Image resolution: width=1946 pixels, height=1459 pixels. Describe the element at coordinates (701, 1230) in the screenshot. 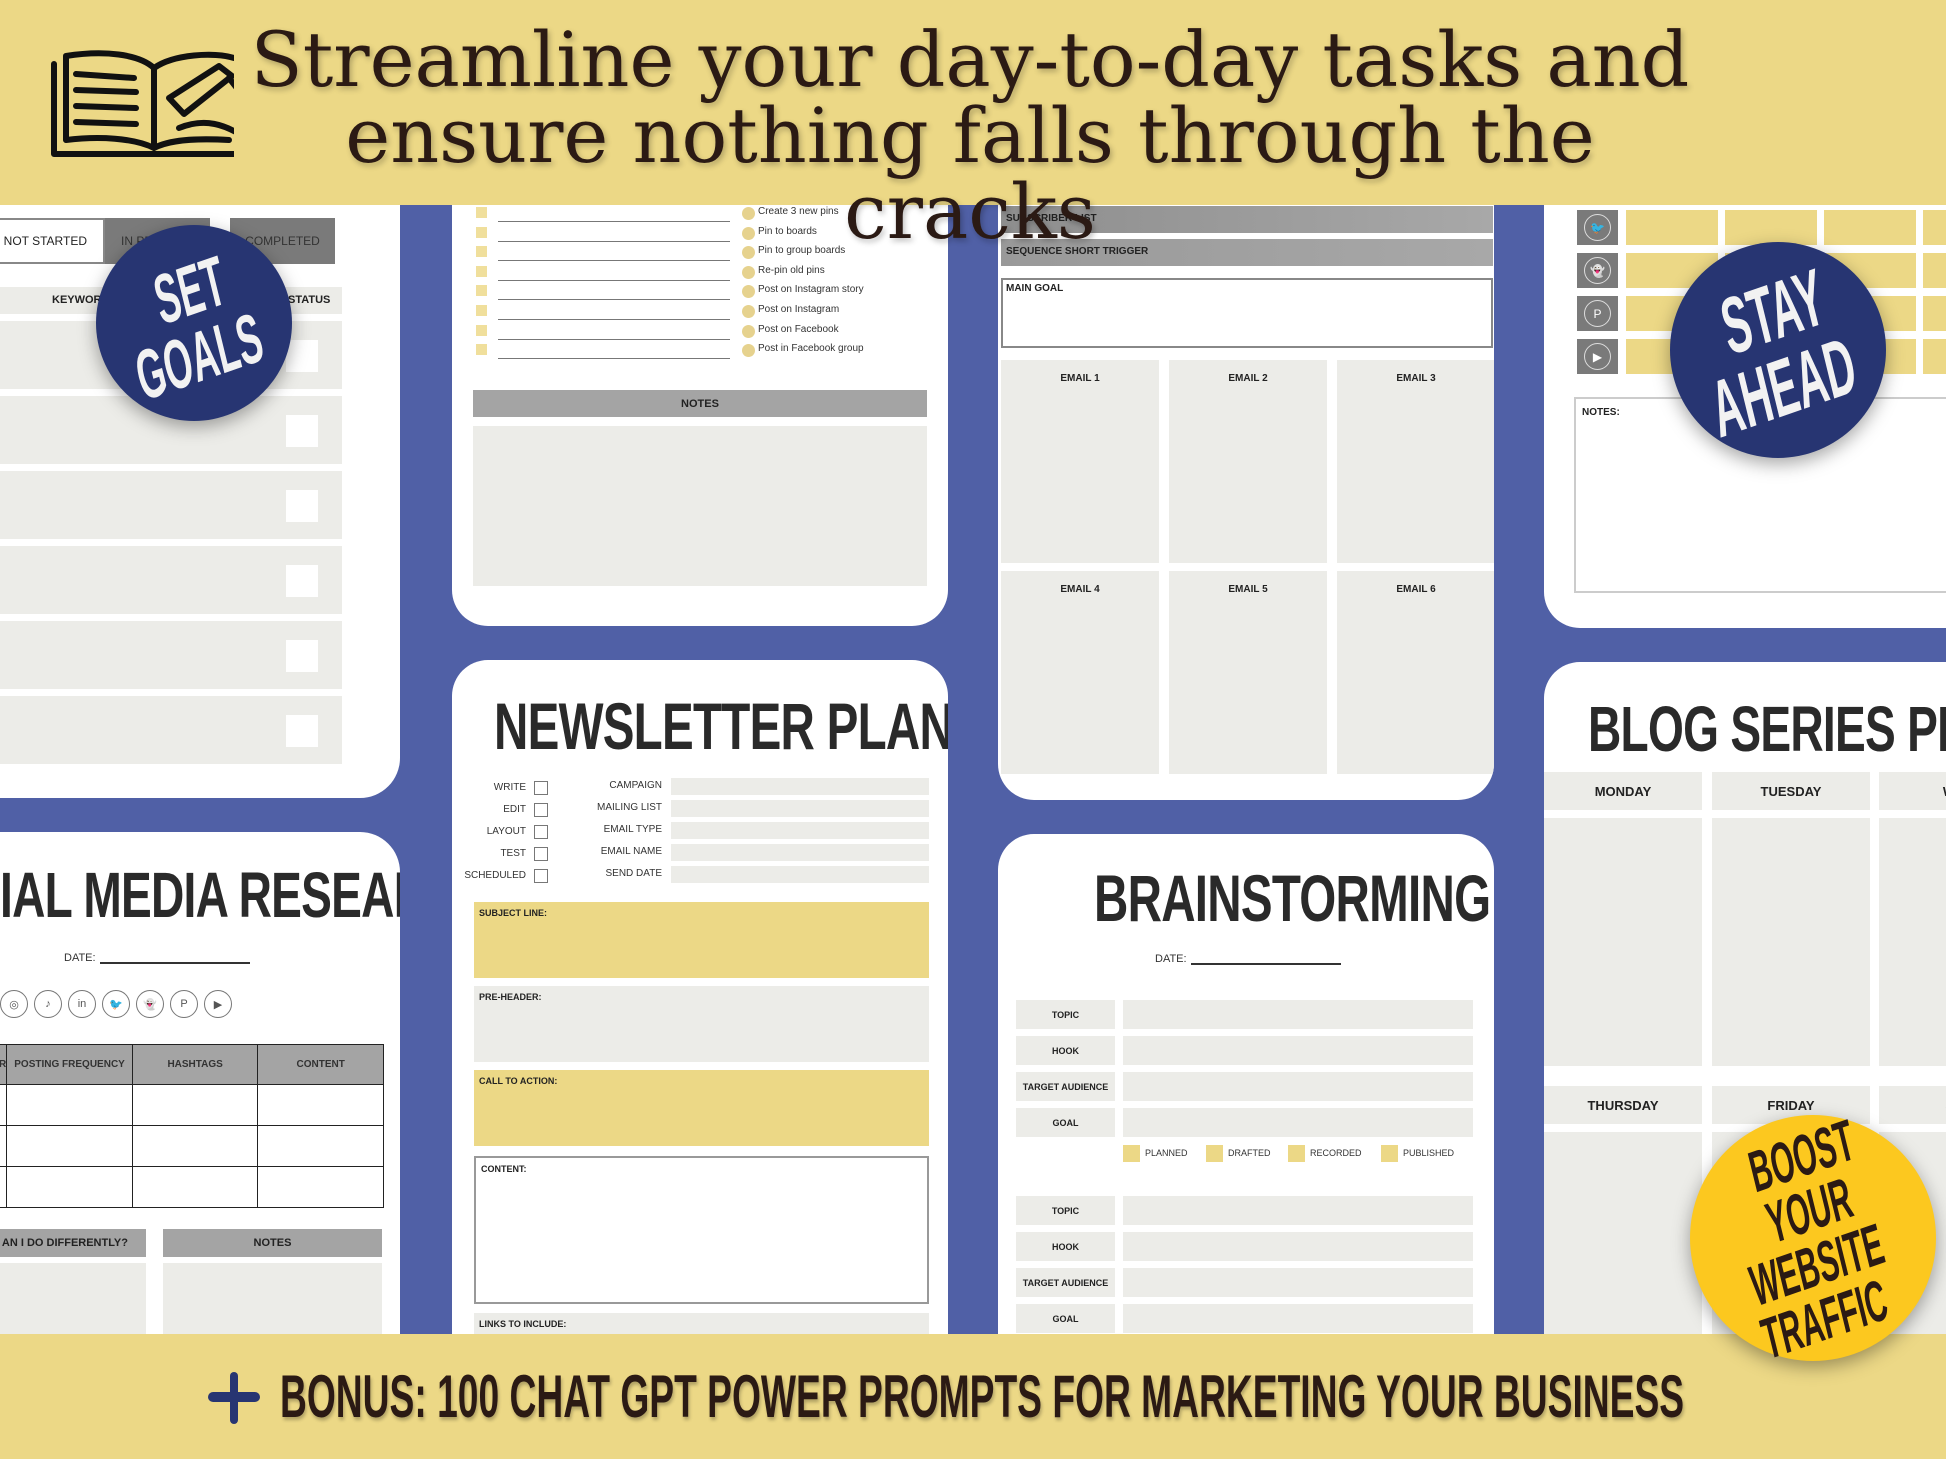

I see `content-field: CONTENT:` at that location.